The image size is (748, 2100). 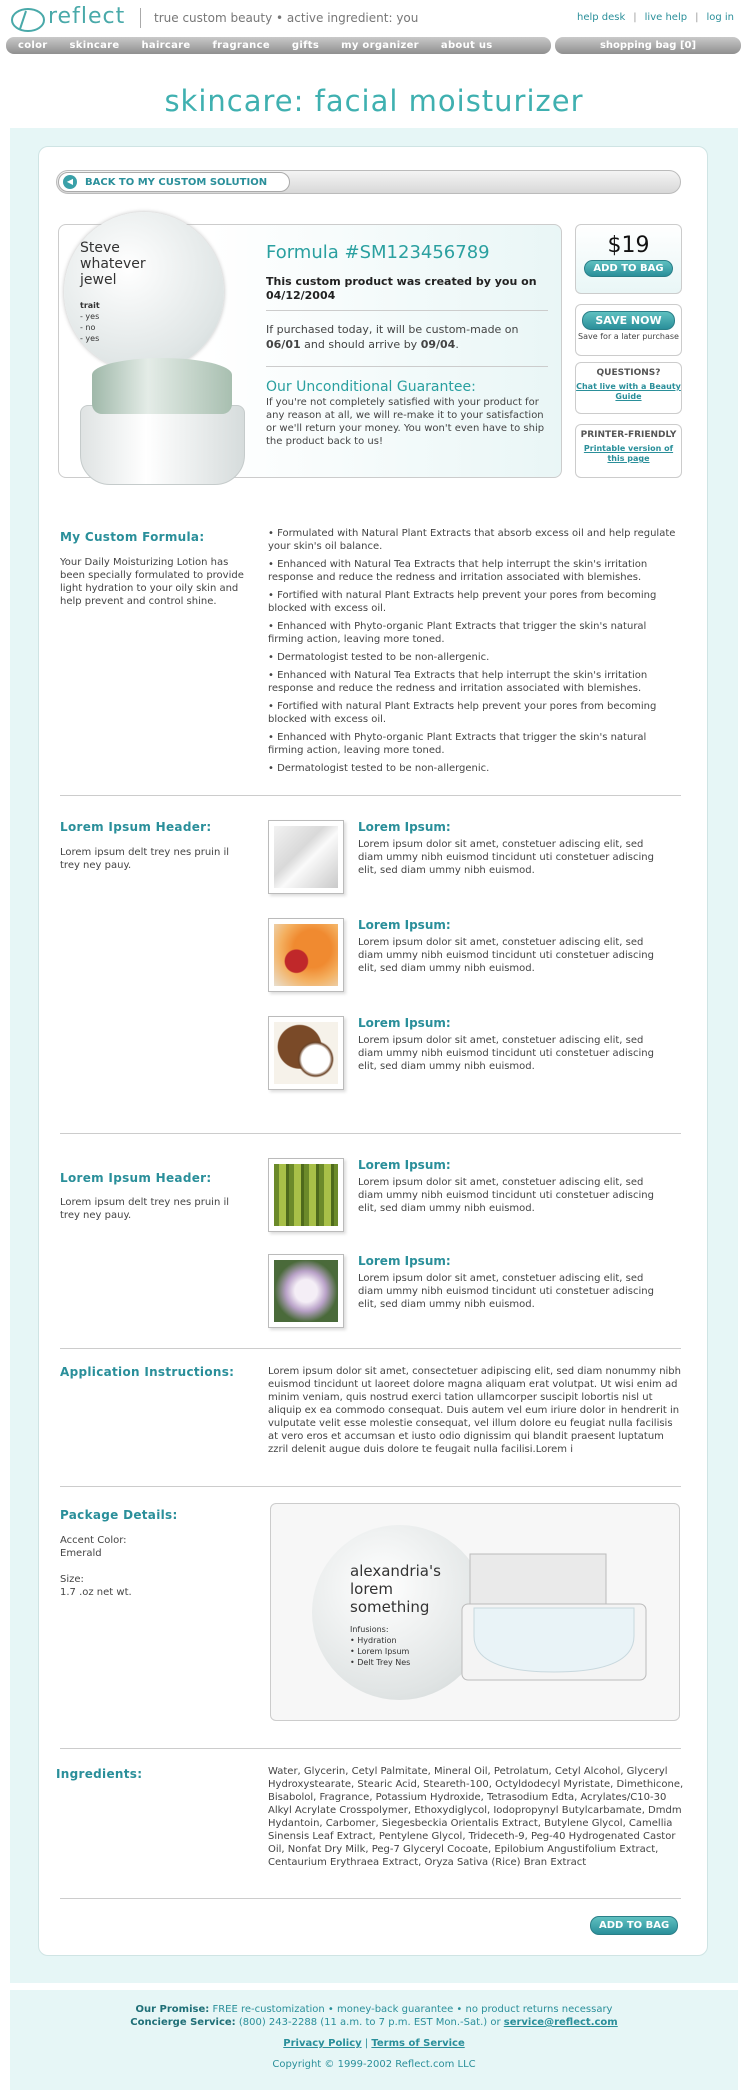 I want to click on shopping-bag-button: shopping bag [0], so click(x=648, y=45).